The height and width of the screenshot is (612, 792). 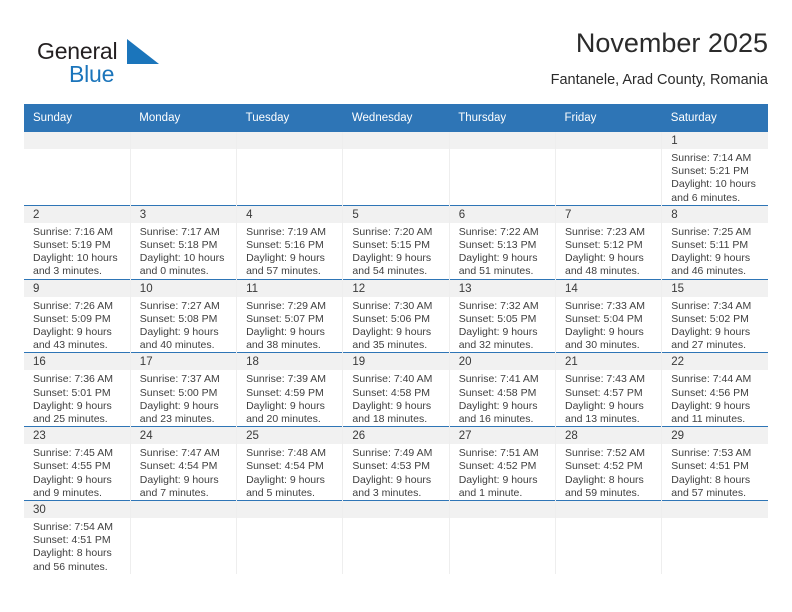 I want to click on daylight-duration-line2: and 7 minutes., so click(x=174, y=492).